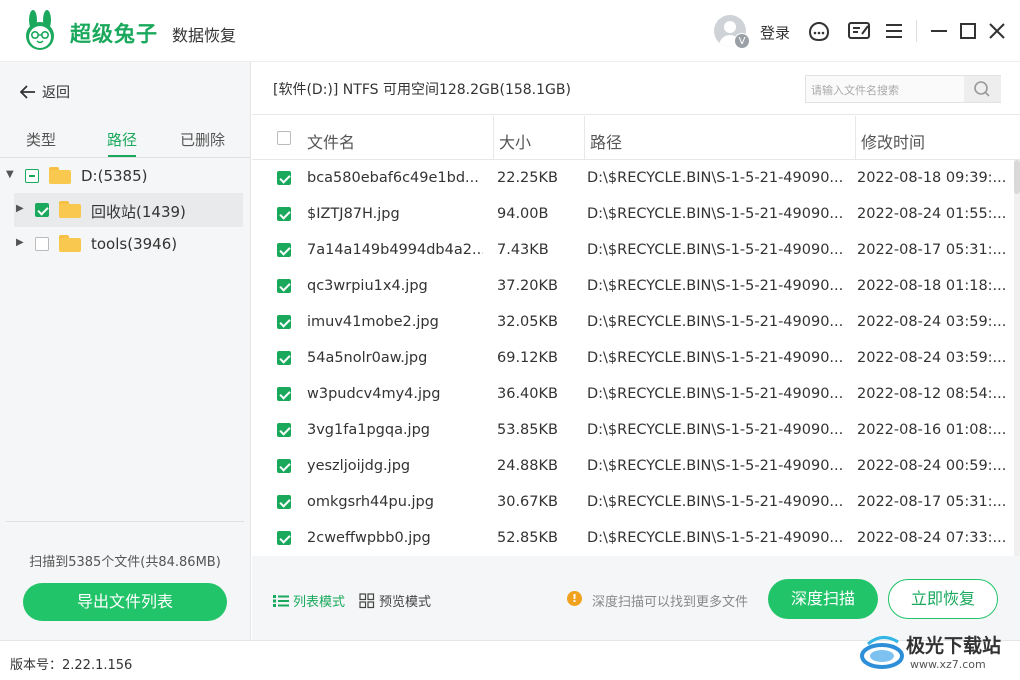 This screenshot has width=1020, height=680. I want to click on brand-name: 超级兔子, so click(114, 34).